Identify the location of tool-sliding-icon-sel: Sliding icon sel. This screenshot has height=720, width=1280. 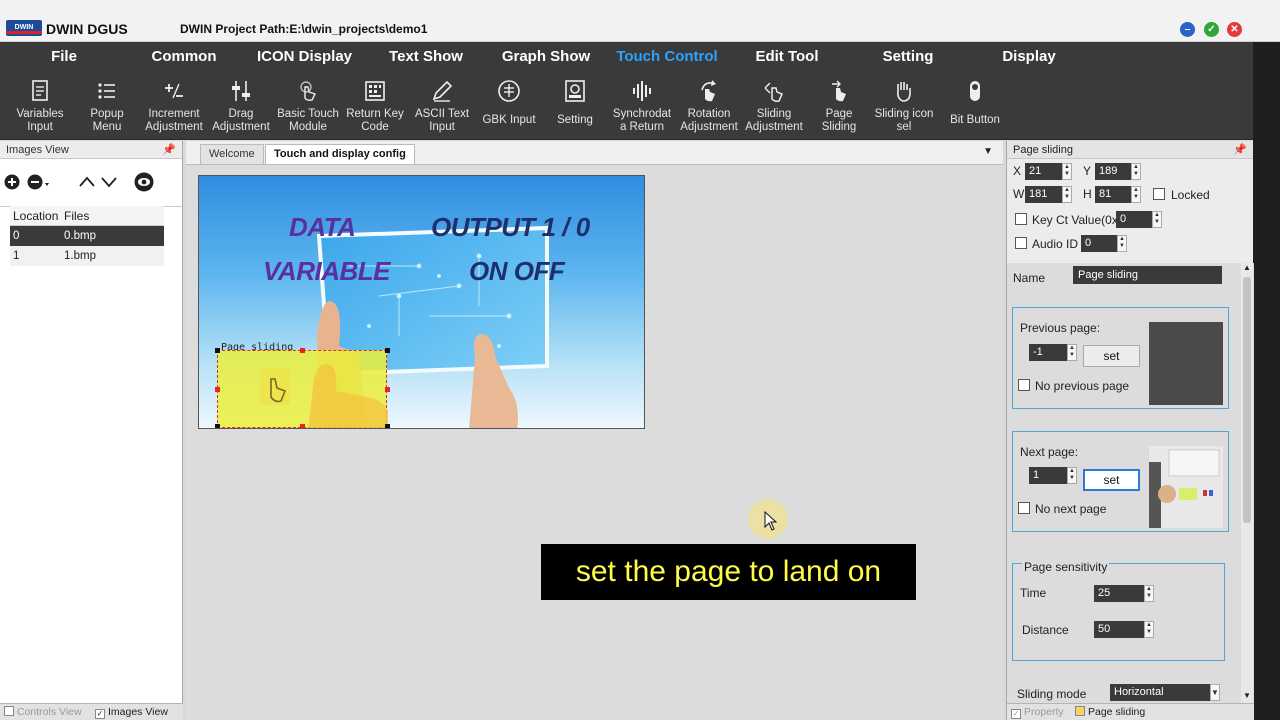
(904, 107).